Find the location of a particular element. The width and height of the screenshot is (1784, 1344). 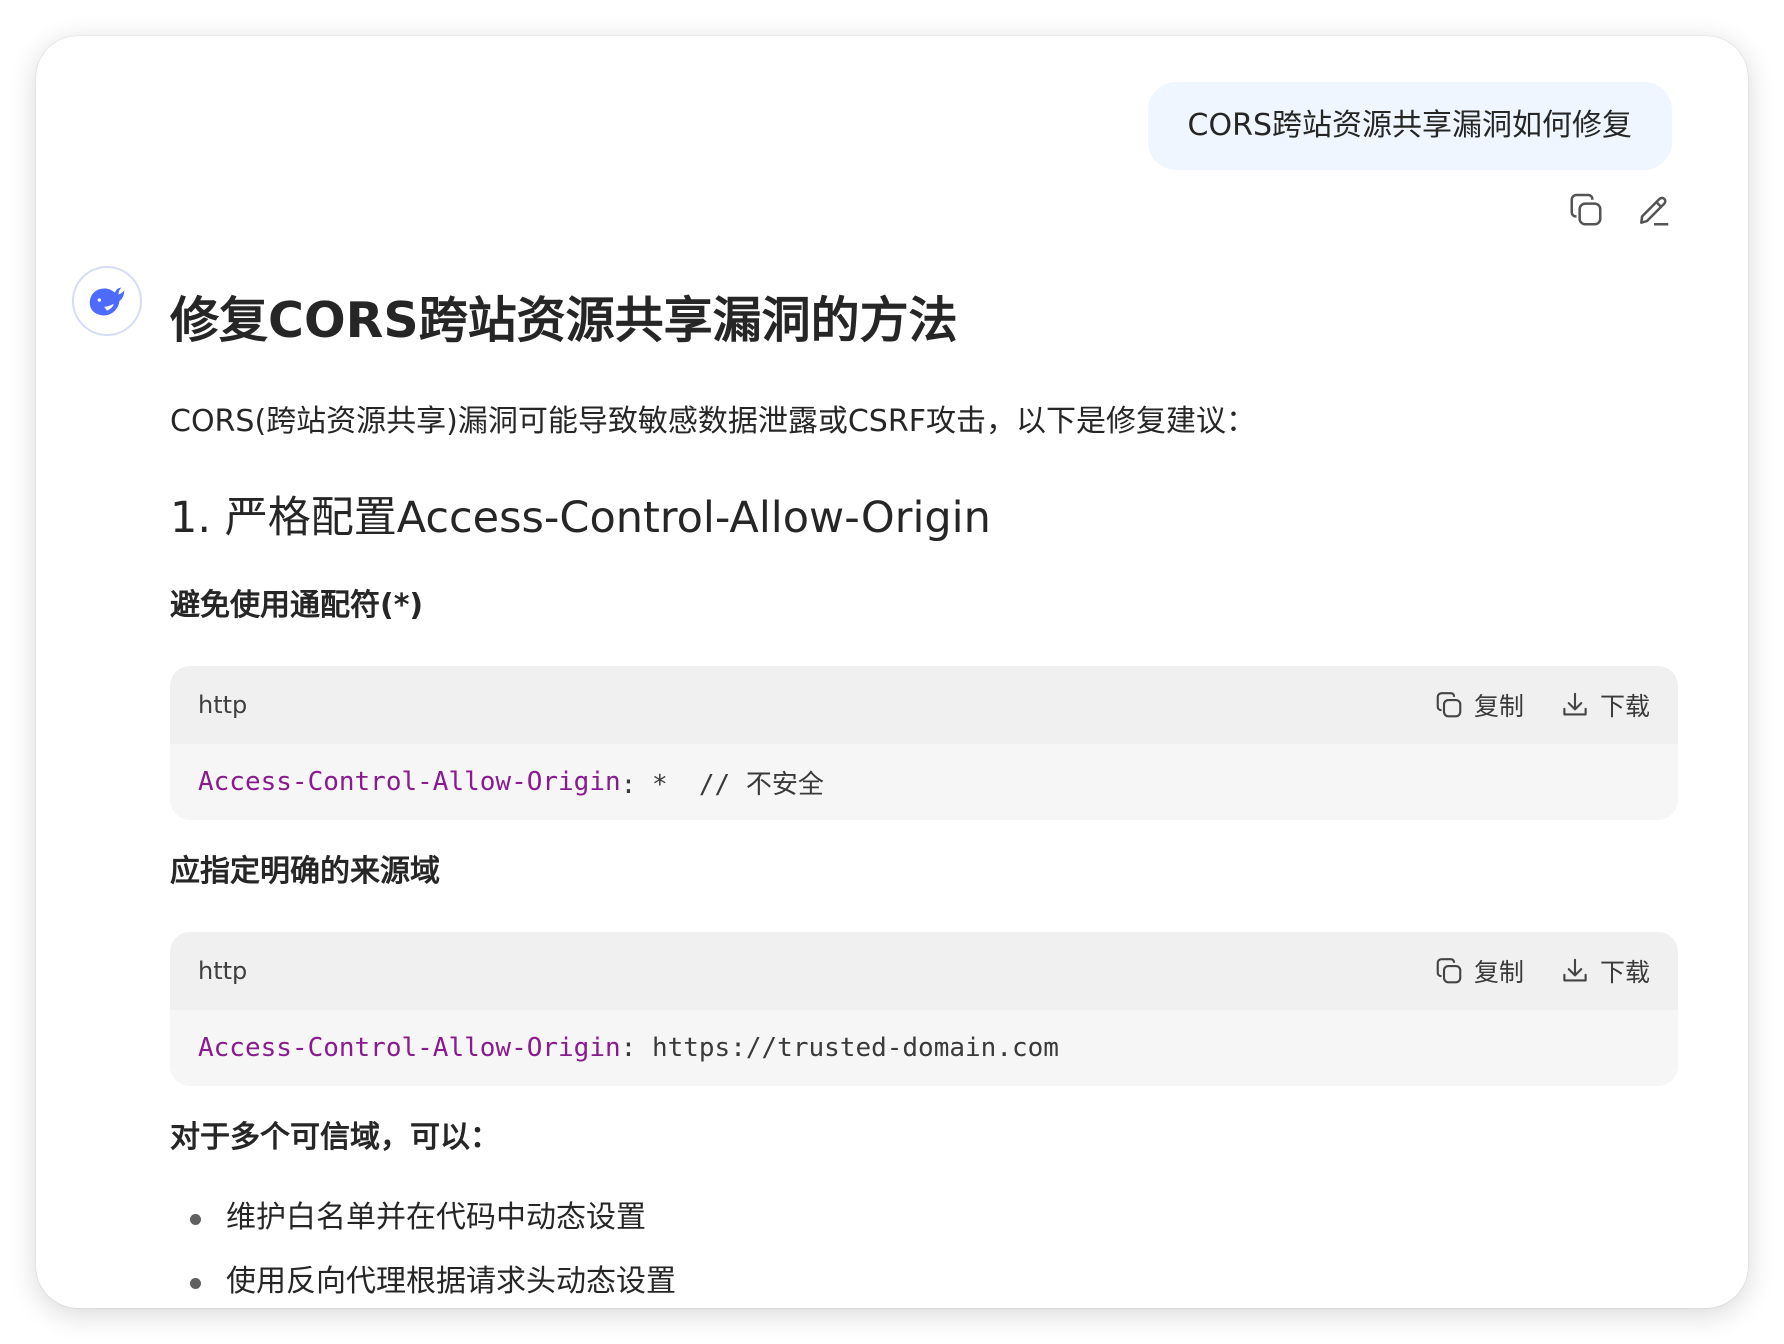

list-item: 使用反向代理根据请求头动态设置 is located at coordinates (924, 1279).